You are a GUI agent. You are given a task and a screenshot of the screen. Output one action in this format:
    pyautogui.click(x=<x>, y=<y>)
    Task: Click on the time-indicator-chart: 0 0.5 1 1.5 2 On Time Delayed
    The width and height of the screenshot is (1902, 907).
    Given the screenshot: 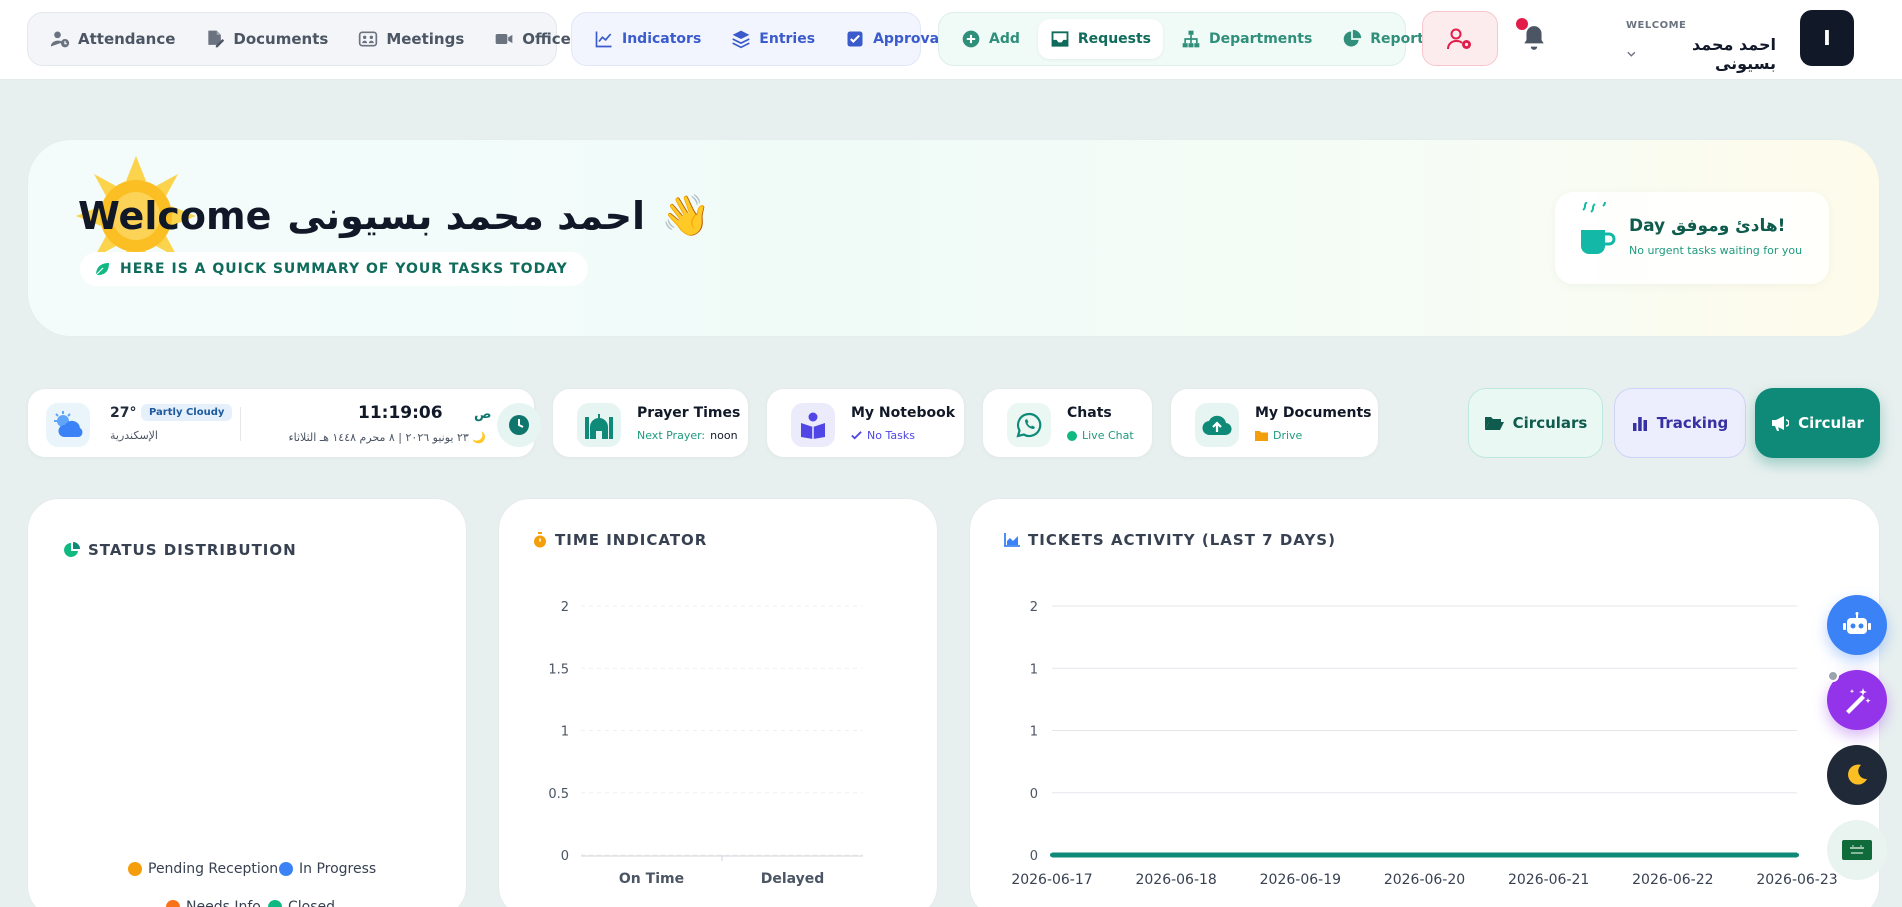 What is the action you would take?
    pyautogui.click(x=705, y=743)
    